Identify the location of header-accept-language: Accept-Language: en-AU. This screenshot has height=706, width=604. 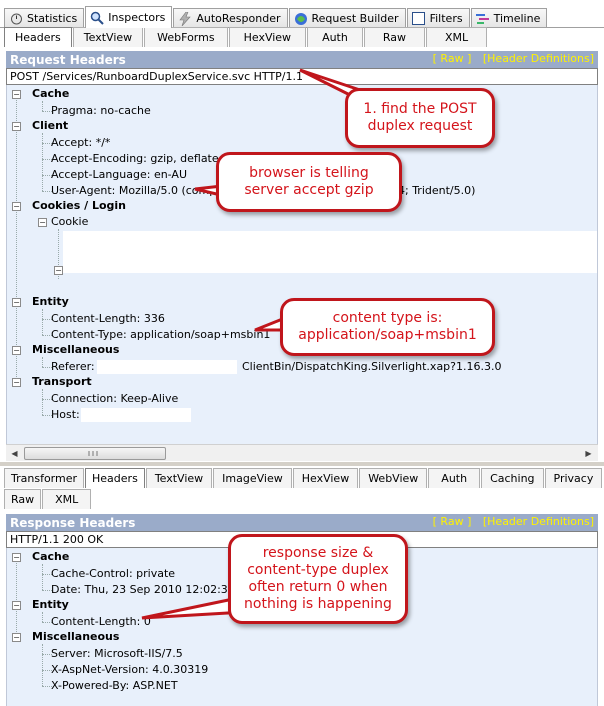
(119, 174).